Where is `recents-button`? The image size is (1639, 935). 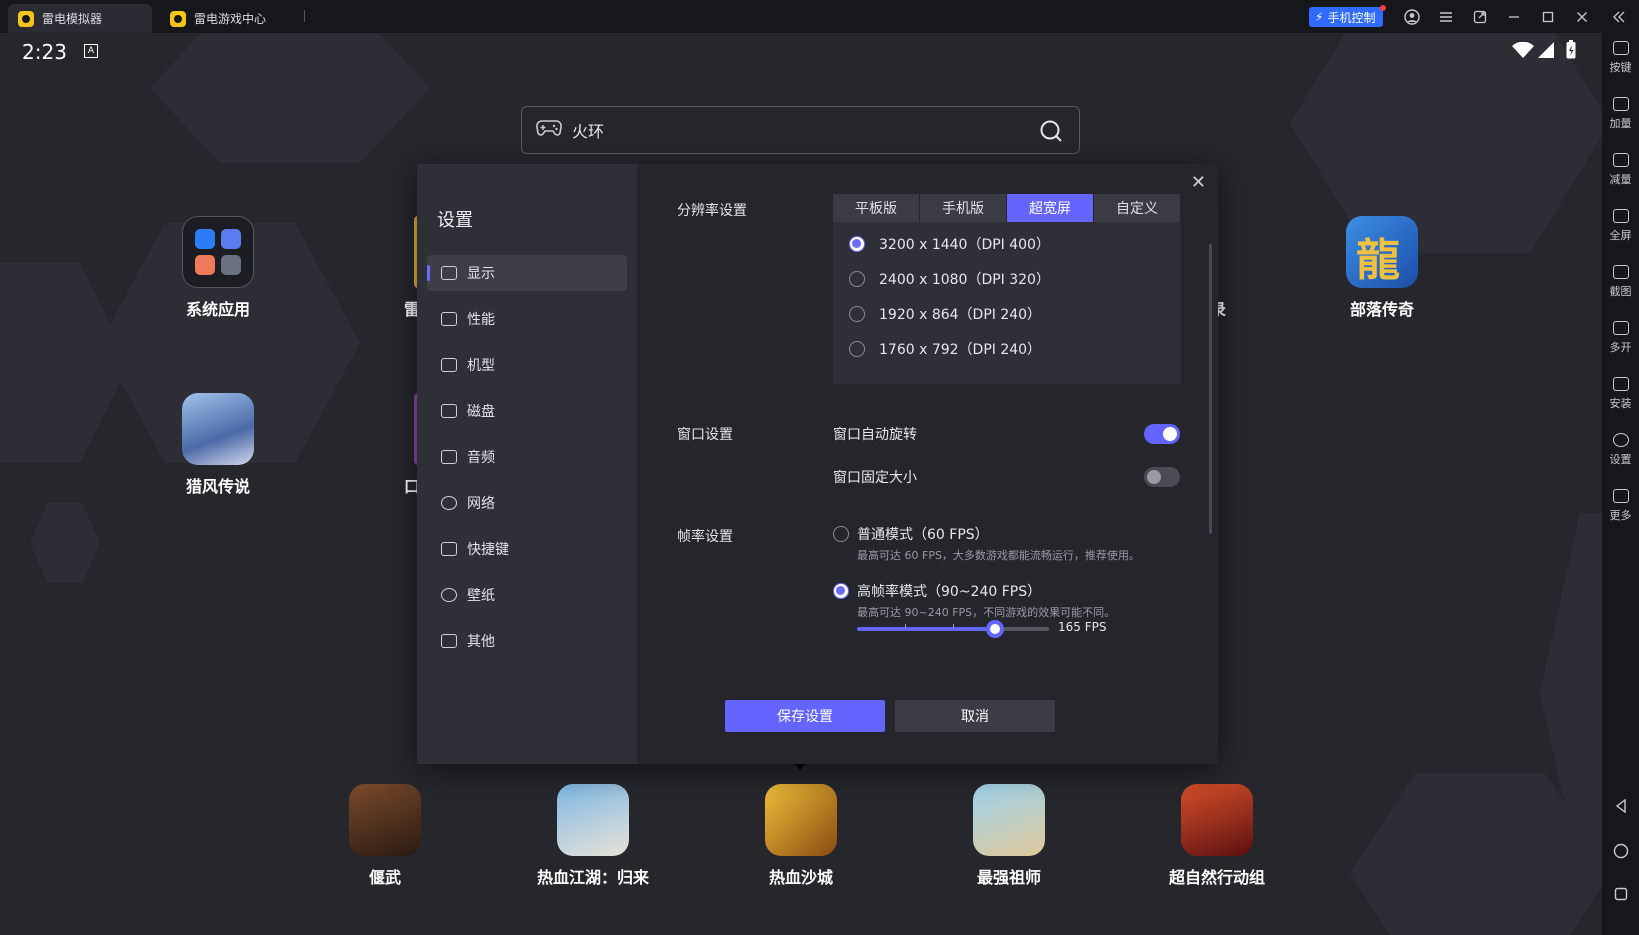
recents-button is located at coordinates (1620, 895).